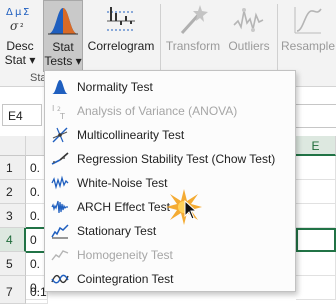  I want to click on row-header: 5, so click(13, 264).